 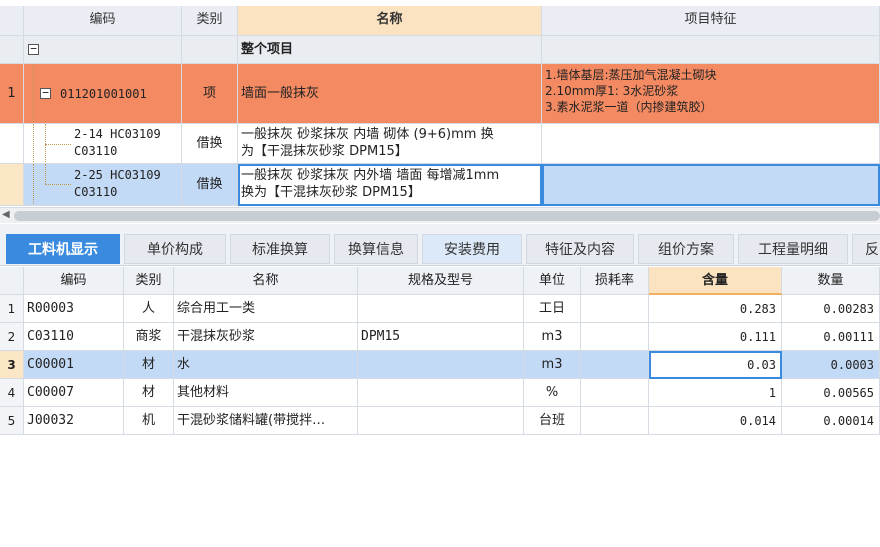 I want to click on type-cell: 项, so click(x=210, y=94).